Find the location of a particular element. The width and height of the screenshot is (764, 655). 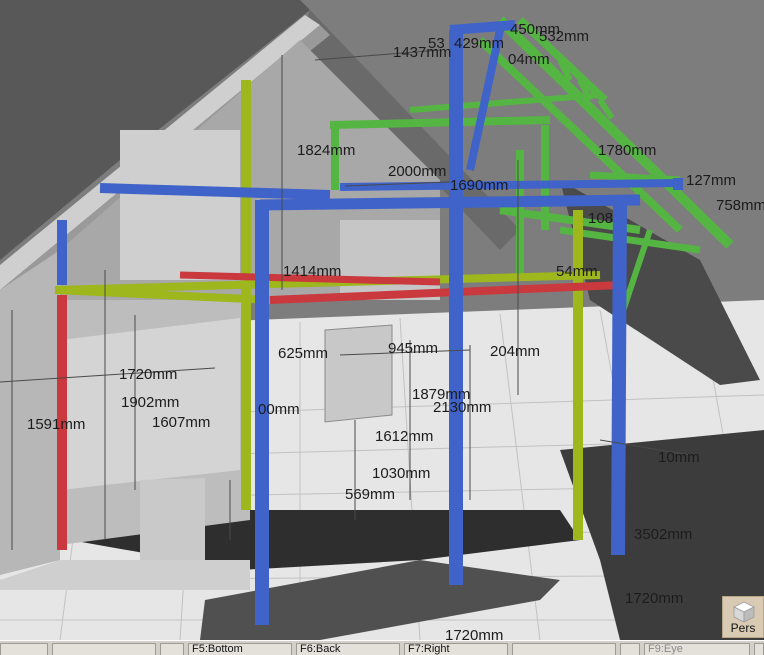

dimension-label: 532mm is located at coordinates (564, 37).